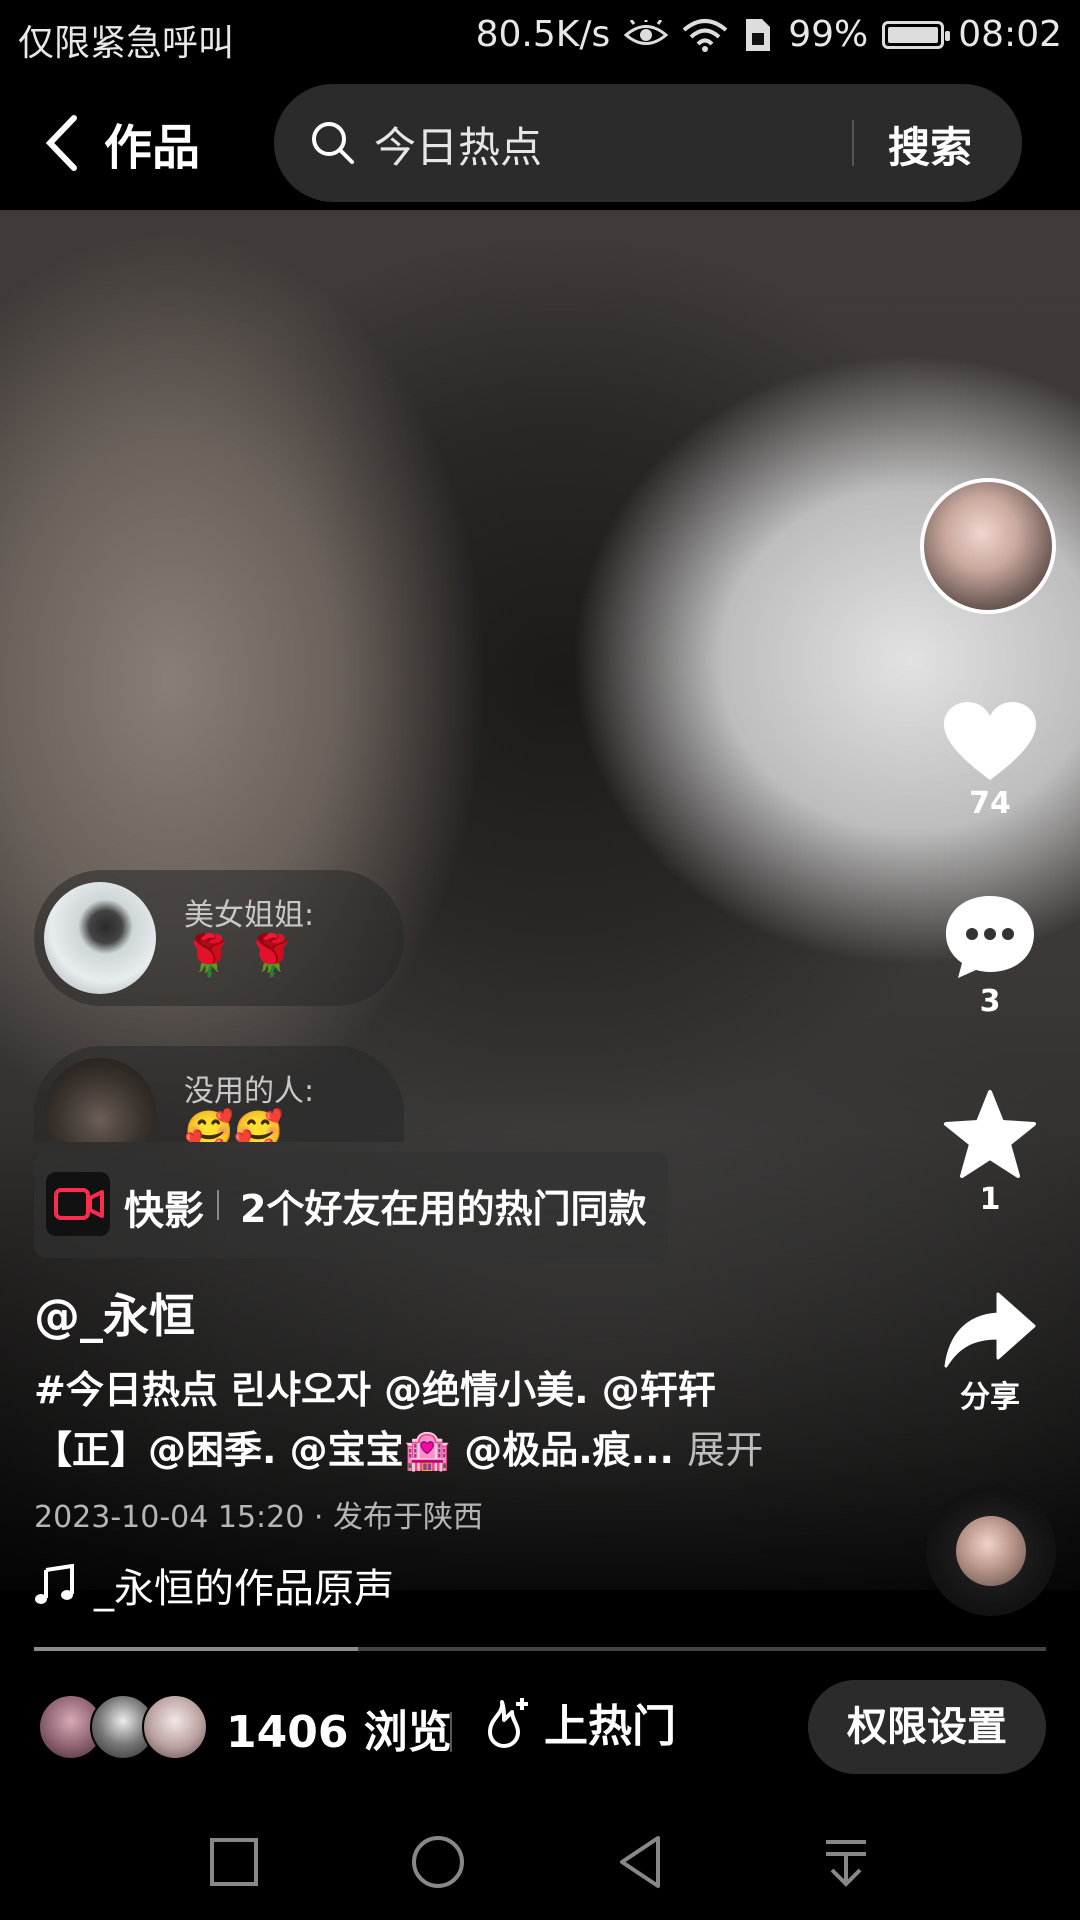 The height and width of the screenshot is (1920, 1080). I want to click on comment-message: 🌹 🌹, so click(240, 956).